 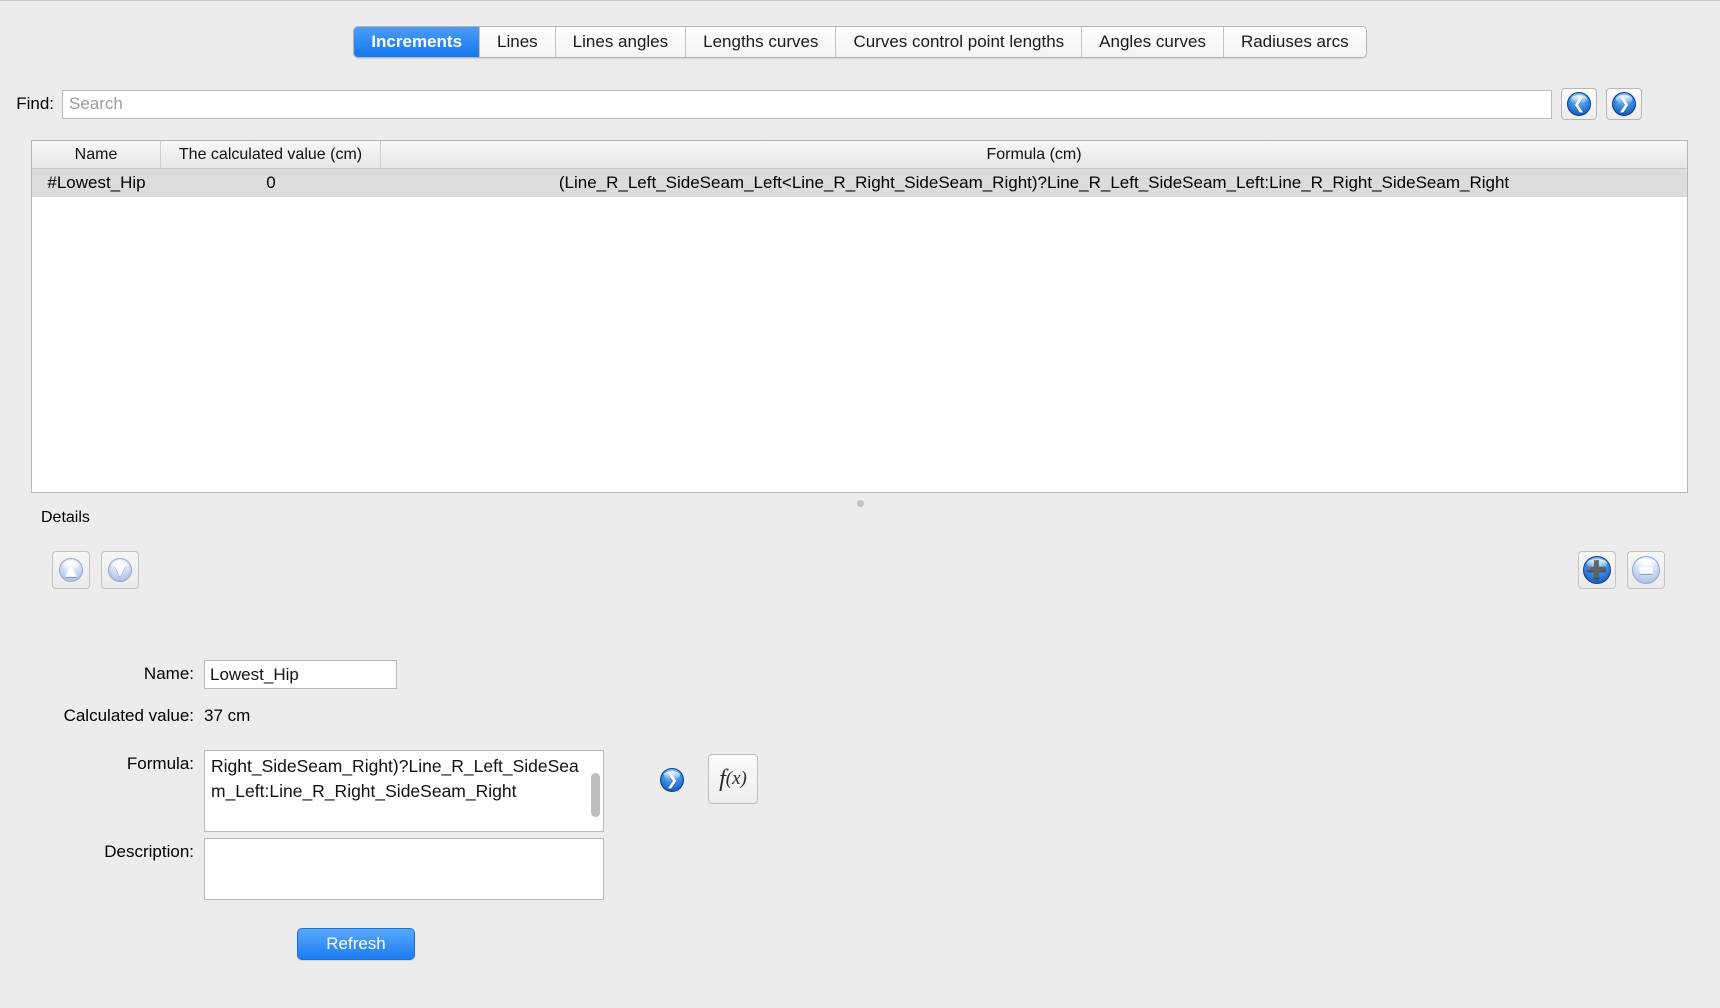 I want to click on move-down-button: ▼, so click(x=120, y=570).